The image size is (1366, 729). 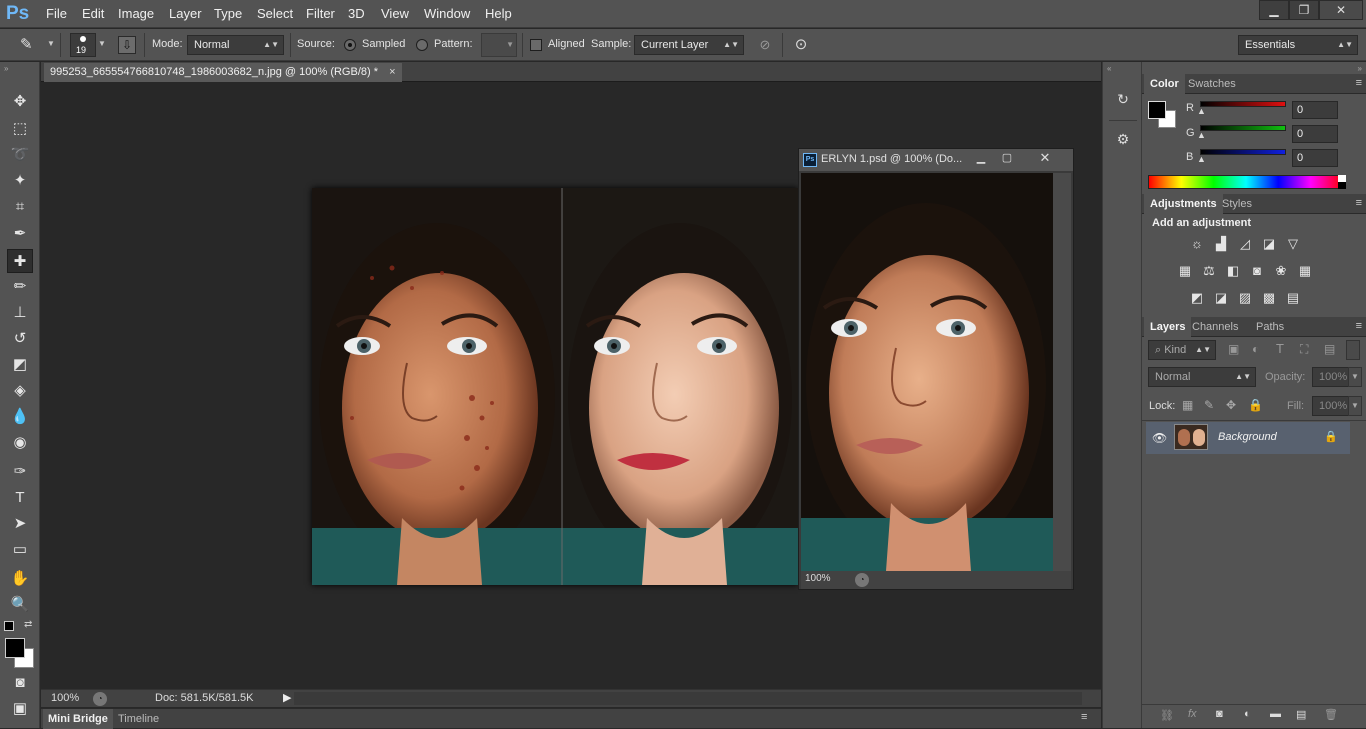 I want to click on filter-type-icon: T, so click(x=1280, y=348).